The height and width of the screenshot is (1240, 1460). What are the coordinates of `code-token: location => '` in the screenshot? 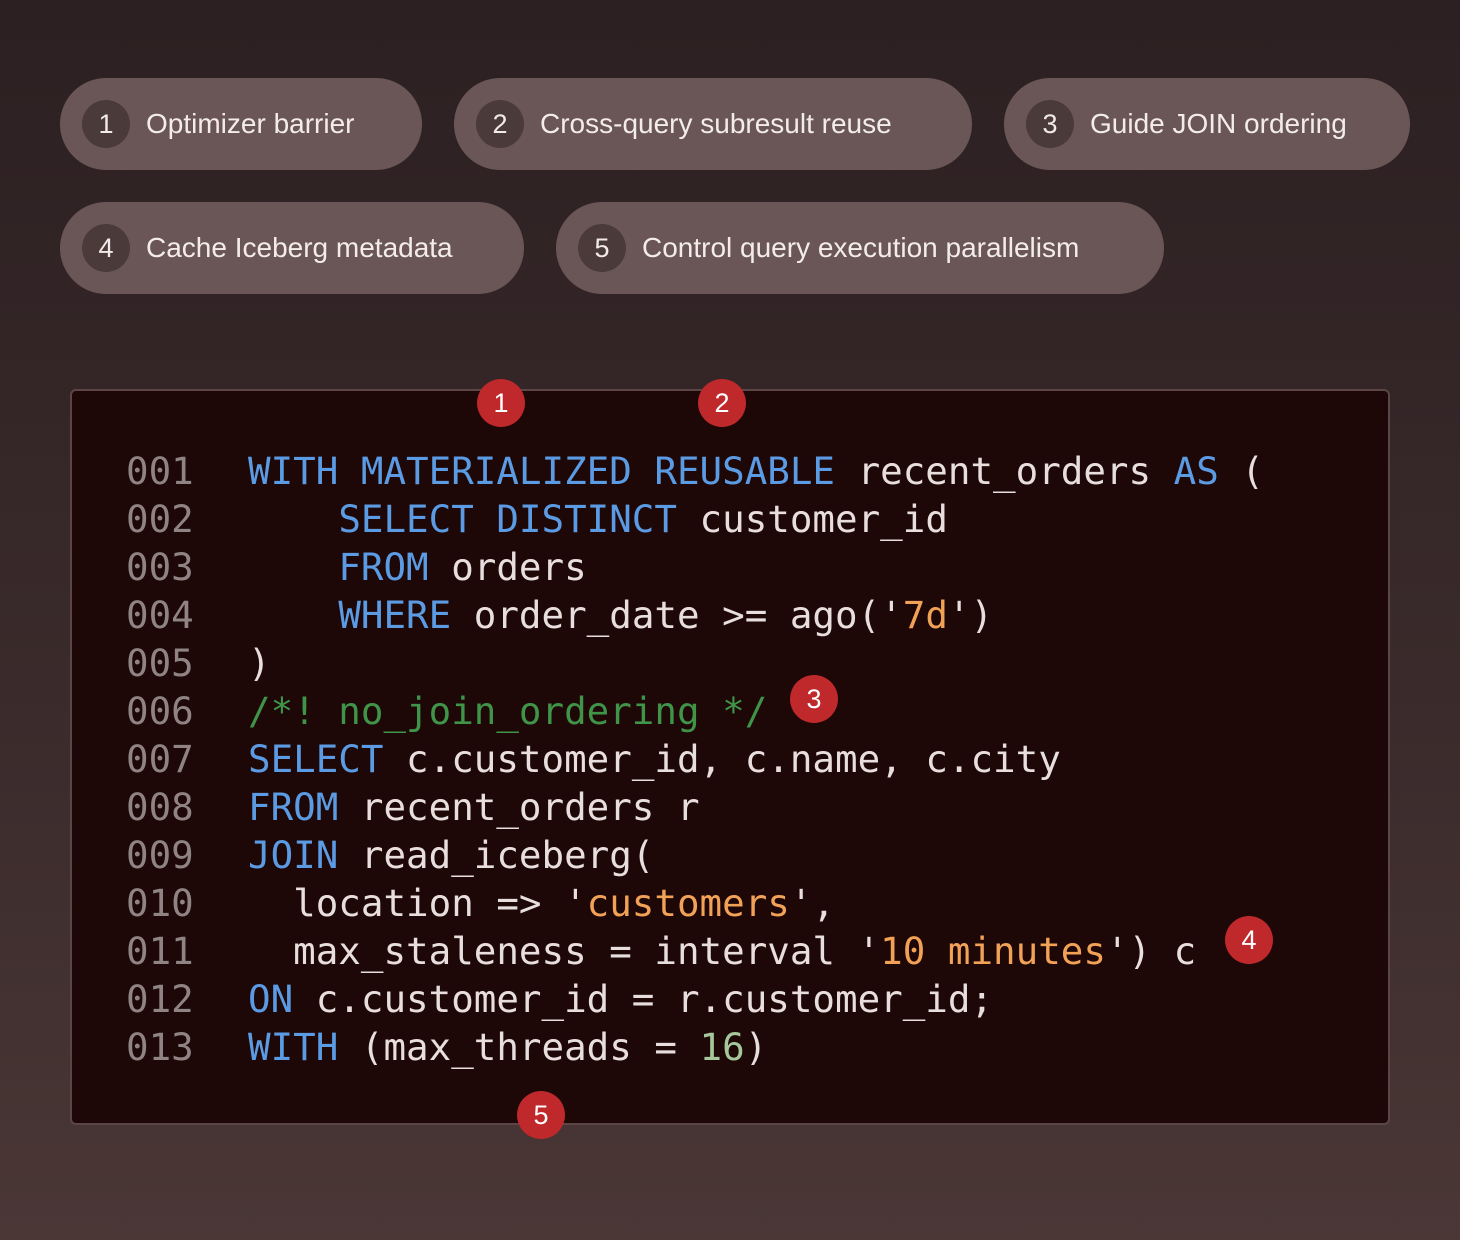 It's located at (417, 903).